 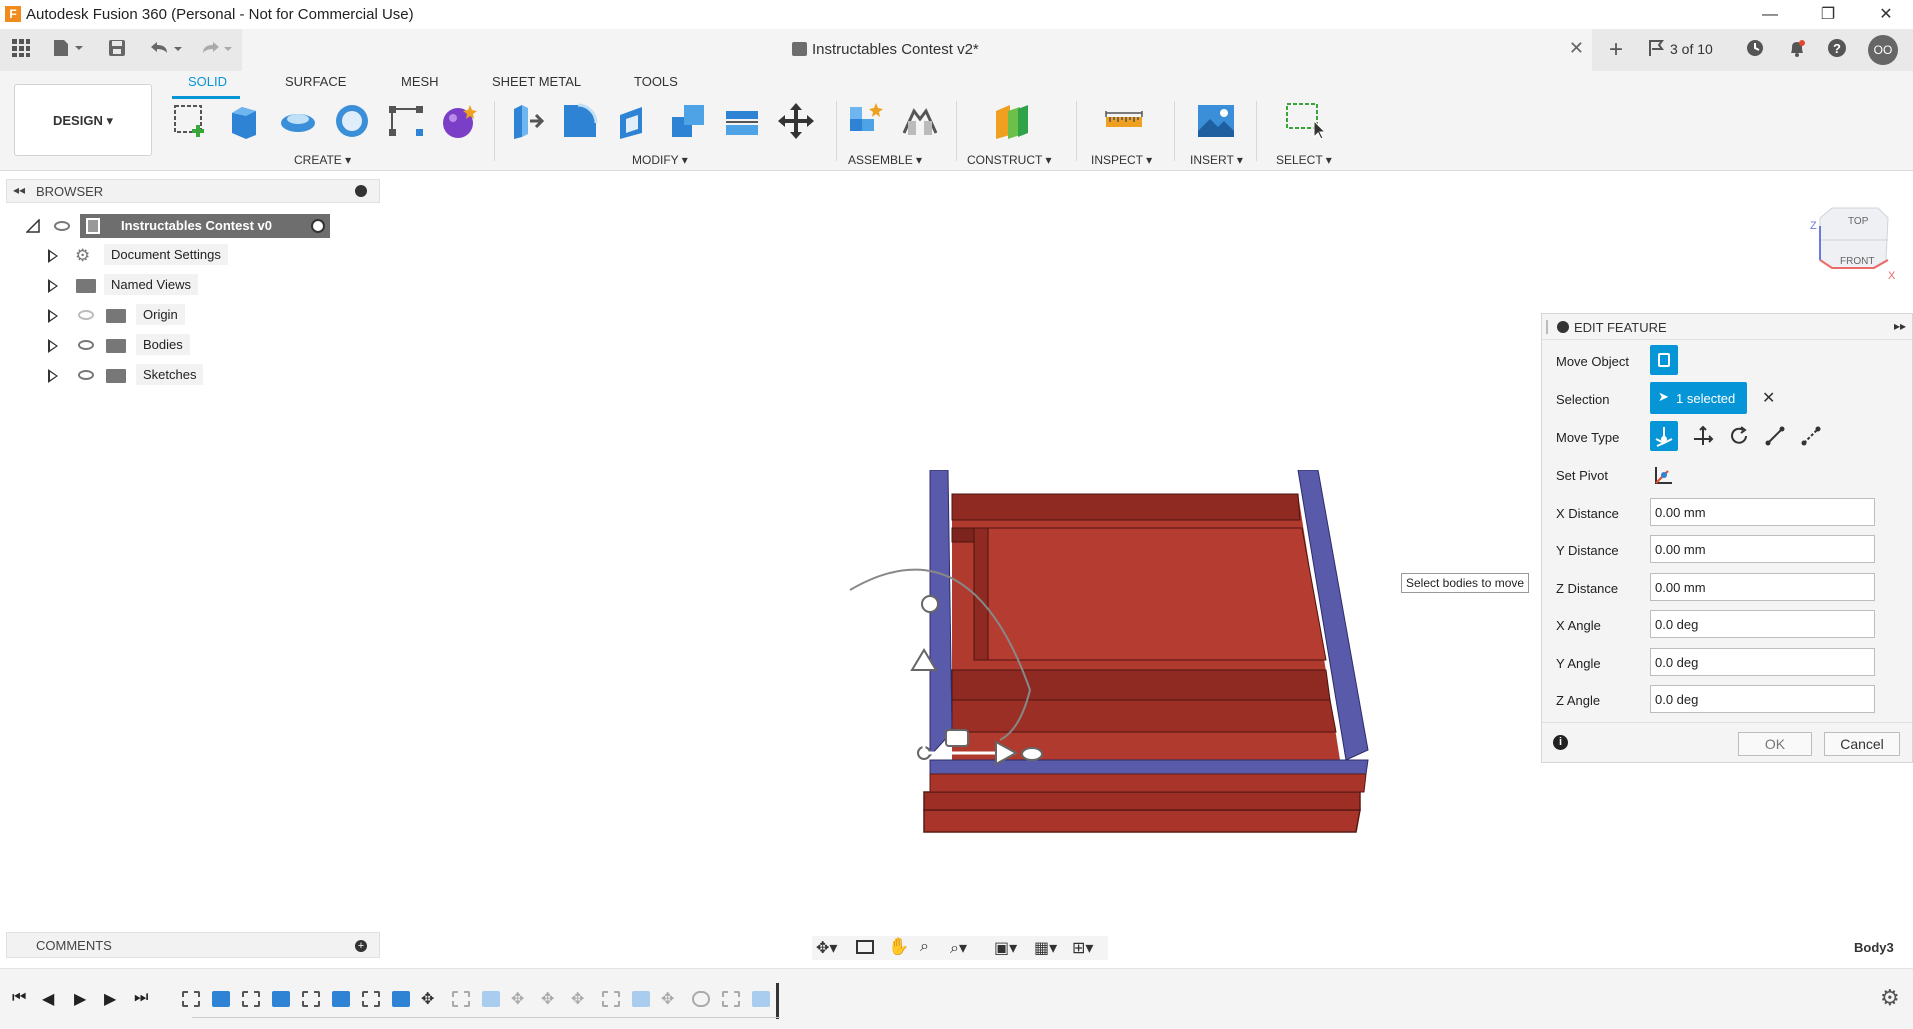 I want to click on visibility-eye-icon, so click(x=86, y=345).